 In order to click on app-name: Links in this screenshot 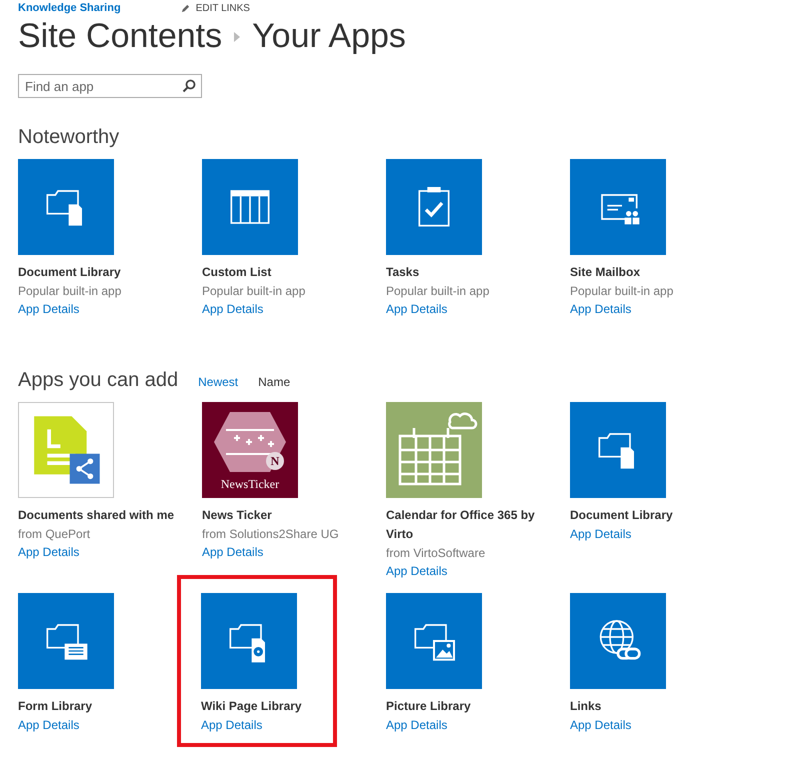, I will do `click(586, 706)`.